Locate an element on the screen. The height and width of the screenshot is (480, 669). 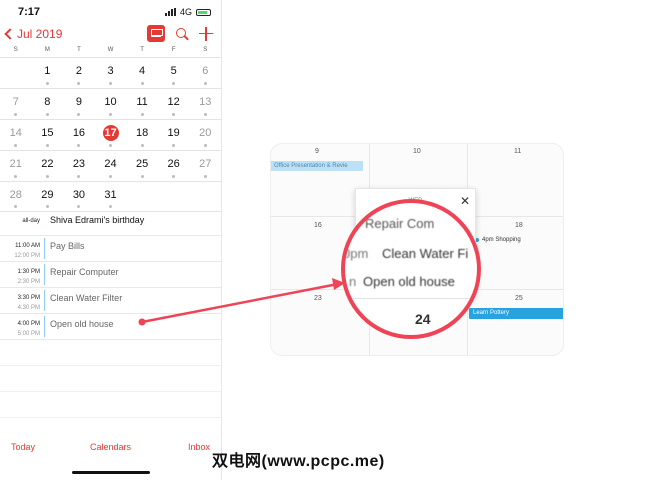
day-cell: 5 is located at coordinates (174, 73).